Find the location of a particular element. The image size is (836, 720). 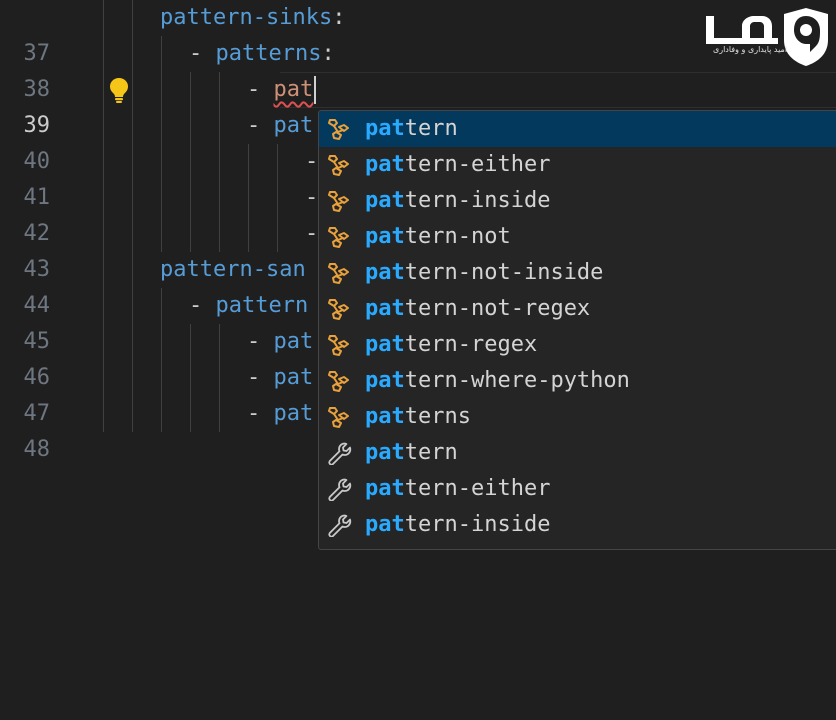

logo-tagline: امید پایداری و وفاداری is located at coordinates (750, 49).